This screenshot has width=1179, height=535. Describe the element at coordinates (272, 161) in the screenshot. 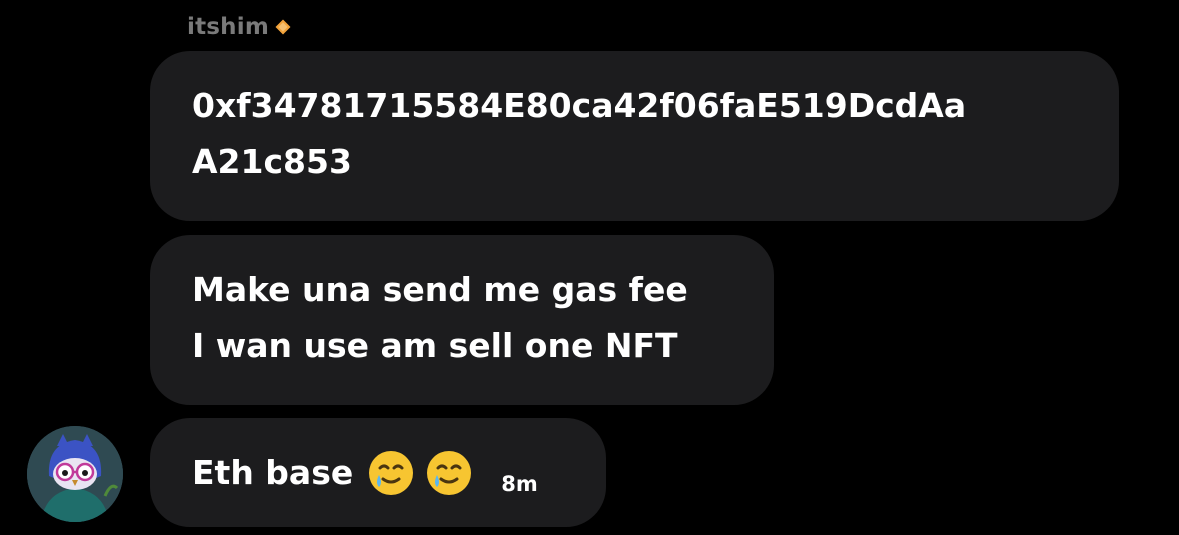

I see `message-line: A21c853` at that location.